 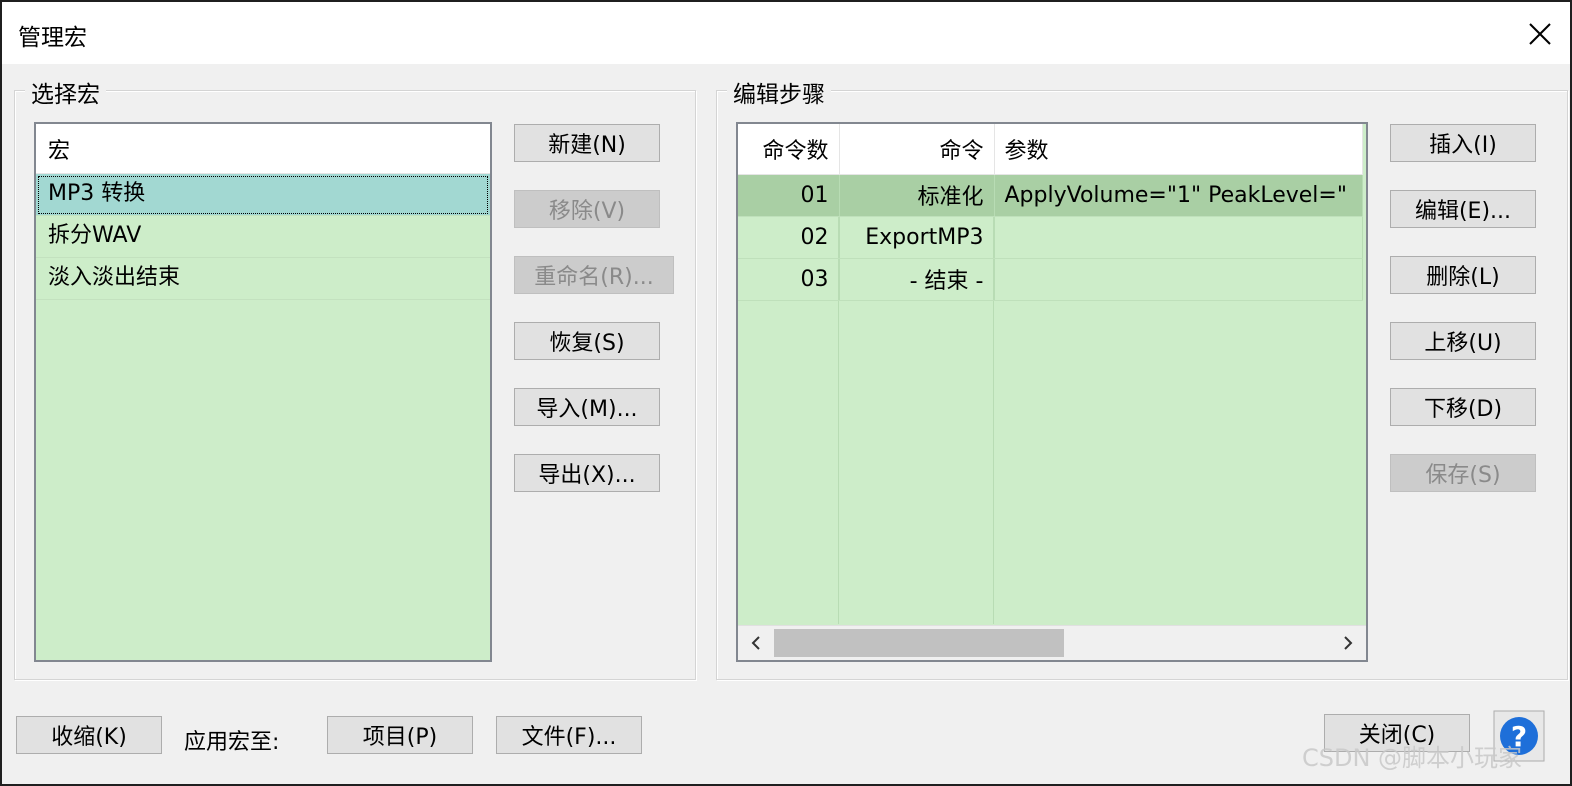 What do you see at coordinates (1540, 34) in the screenshot?
I see `close-icon` at bounding box center [1540, 34].